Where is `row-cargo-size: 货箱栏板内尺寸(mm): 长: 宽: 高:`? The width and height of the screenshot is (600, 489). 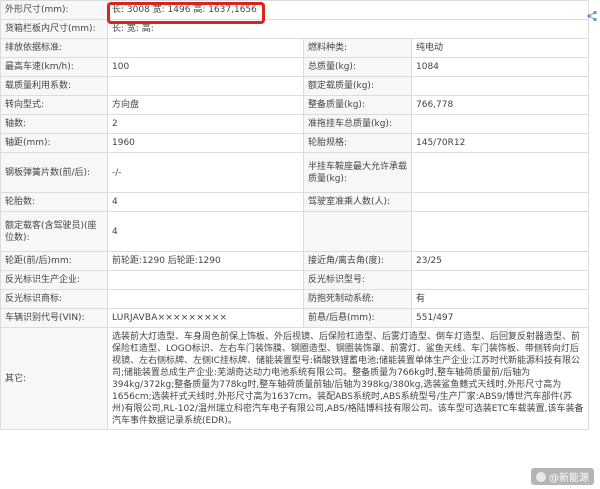 row-cargo-size: 货箱栏板内尺寸(mm): 长: 宽: 高: is located at coordinates (294, 29).